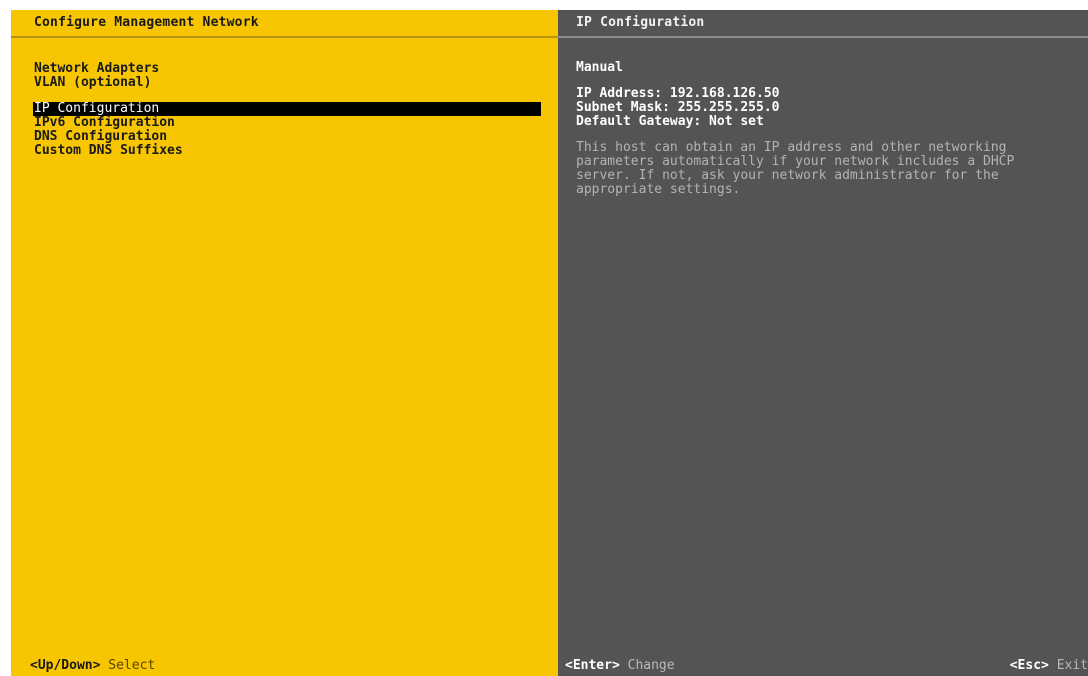 Image resolution: width=1088 pixels, height=676 pixels. I want to click on menu-item-network-adapters: Network Adapters, so click(287, 69).